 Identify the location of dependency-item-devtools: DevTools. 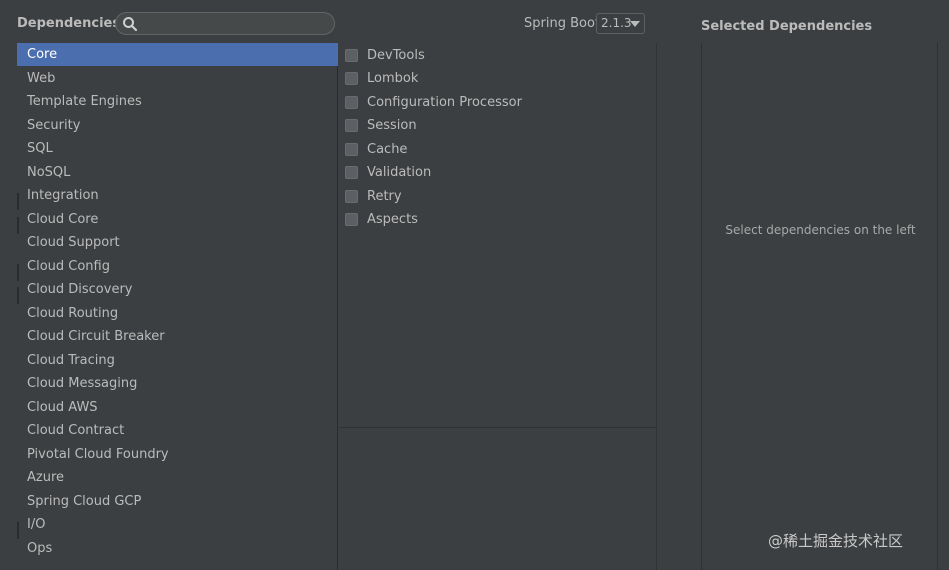
(498, 55).